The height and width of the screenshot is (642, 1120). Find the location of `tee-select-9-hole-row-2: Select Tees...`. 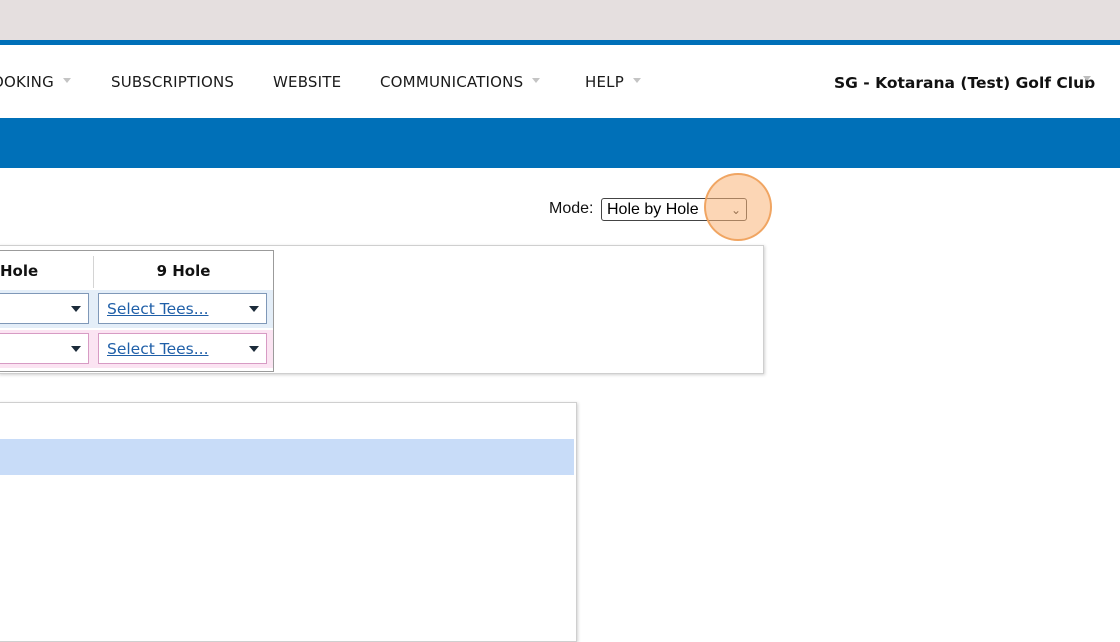

tee-select-9-hole-row-2: Select Tees... is located at coordinates (182, 348).